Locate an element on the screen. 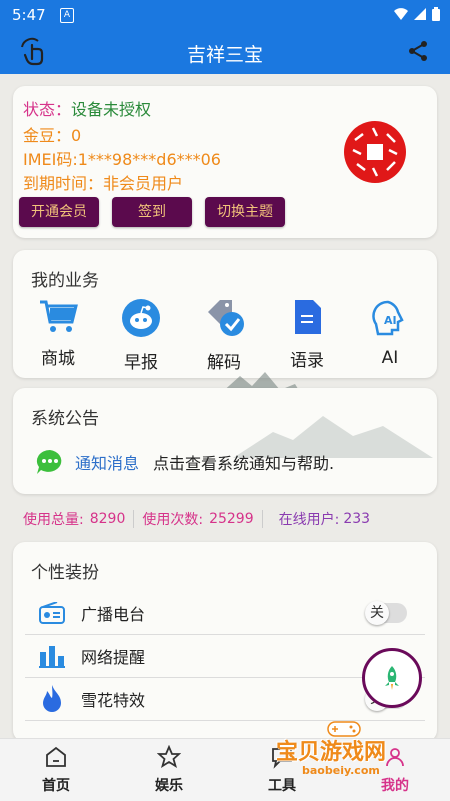 The width and height of the screenshot is (450, 801). svg-text: AI is located at coordinates (390, 320).